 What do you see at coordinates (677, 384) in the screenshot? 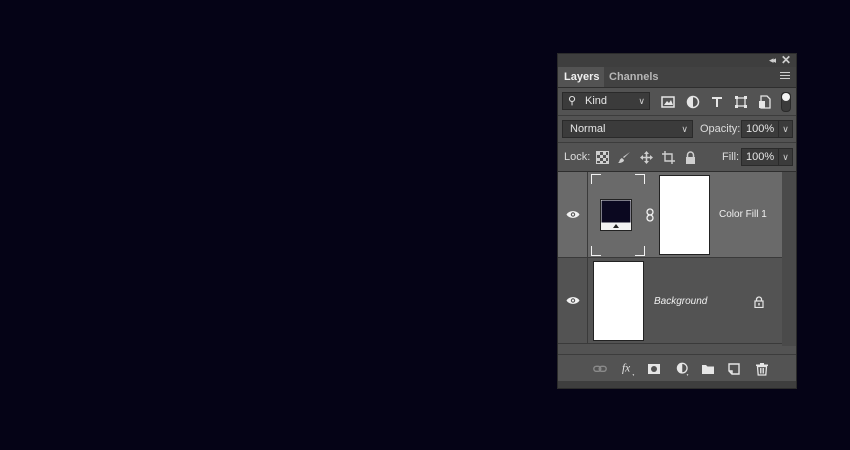
I see `panel-resize-grip` at bounding box center [677, 384].